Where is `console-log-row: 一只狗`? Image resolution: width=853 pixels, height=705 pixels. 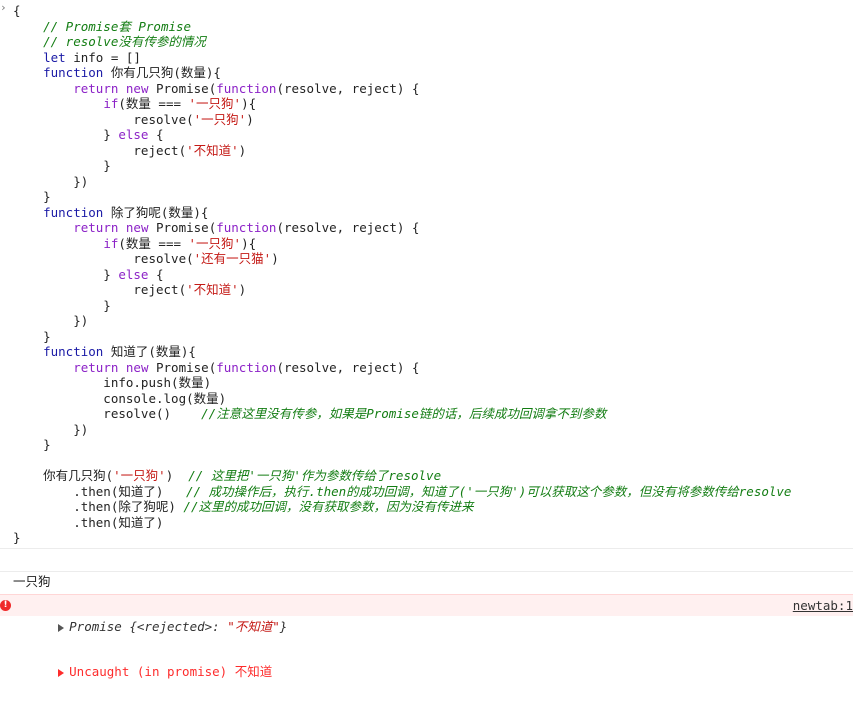
console-log-row: 一只狗 is located at coordinates (426, 568).